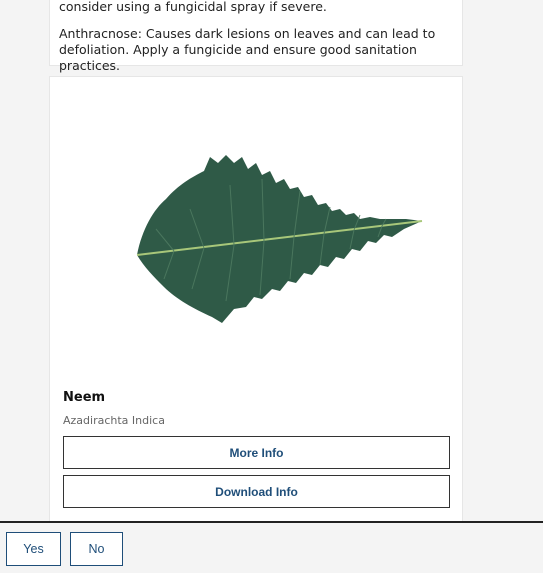 This screenshot has height=573, width=543. I want to click on more-info-button: More Info, so click(256, 452).